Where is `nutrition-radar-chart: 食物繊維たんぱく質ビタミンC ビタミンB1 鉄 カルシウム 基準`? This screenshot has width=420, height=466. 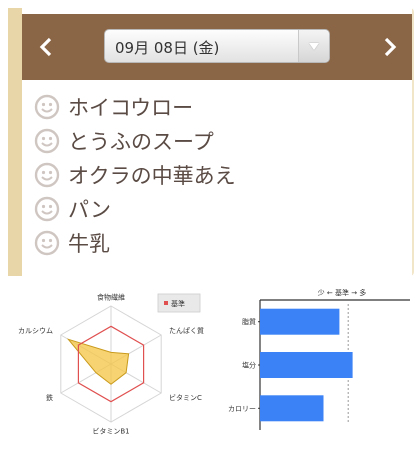 nutrition-radar-chart: 食物繊維たんぱく質ビタミンC ビタミンB1 鉄 カルシウム 基準 is located at coordinates (111, 364).